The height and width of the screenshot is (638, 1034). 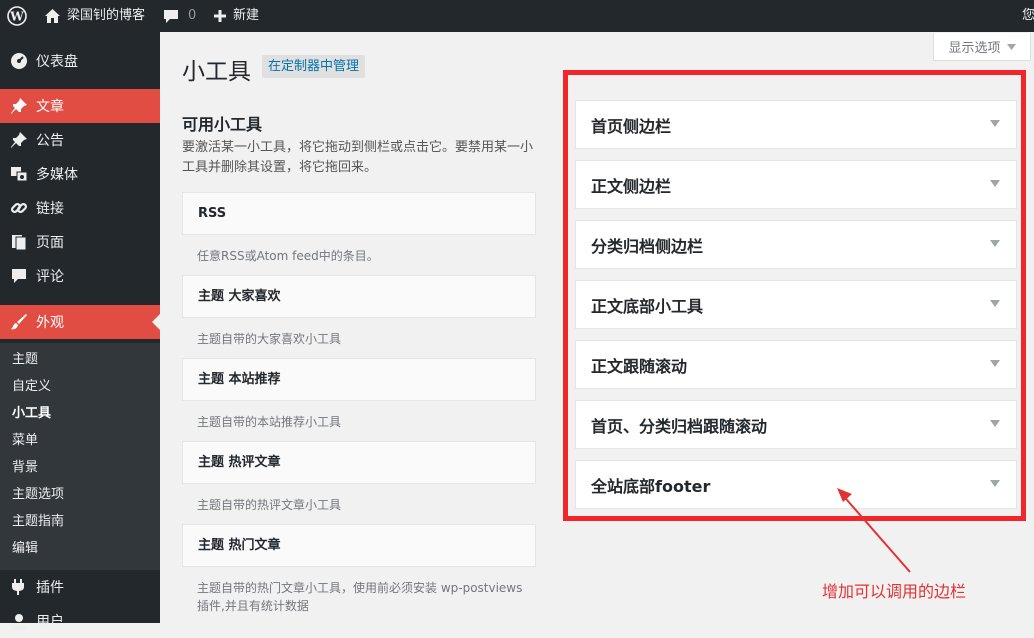 What do you see at coordinates (50, 107) in the screenshot?
I see `menu-label: 文章` at bounding box center [50, 107].